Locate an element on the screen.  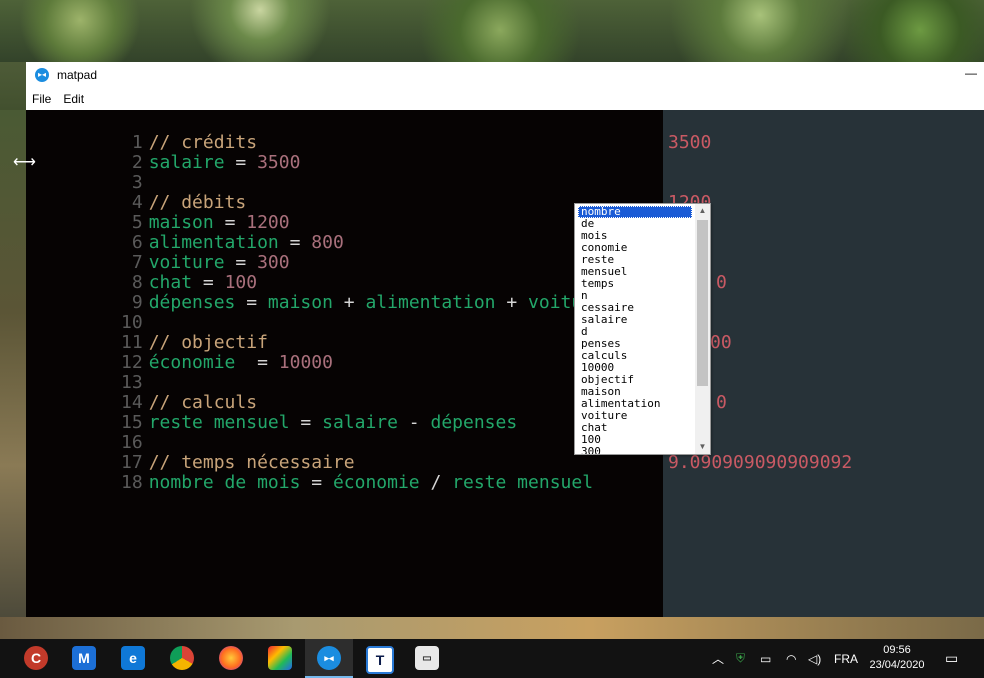
clock: 09:56 23/04/2020 is located at coordinates (897, 658).